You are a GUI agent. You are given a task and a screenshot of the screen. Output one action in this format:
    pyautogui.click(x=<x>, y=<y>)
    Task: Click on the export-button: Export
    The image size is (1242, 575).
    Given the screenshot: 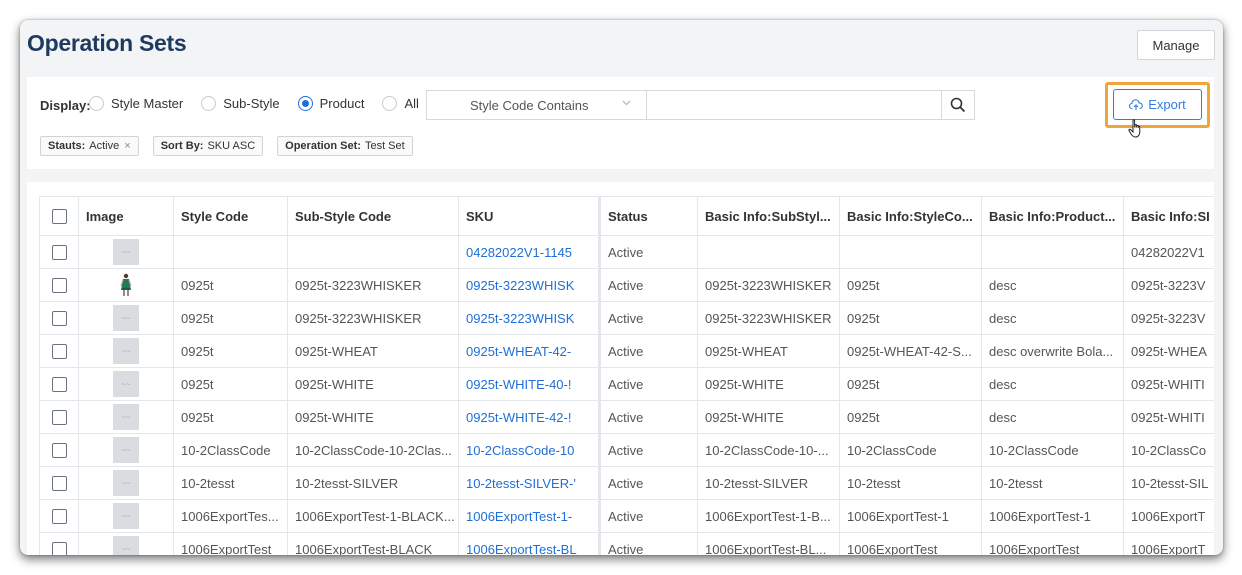 What is the action you would take?
    pyautogui.click(x=1157, y=104)
    